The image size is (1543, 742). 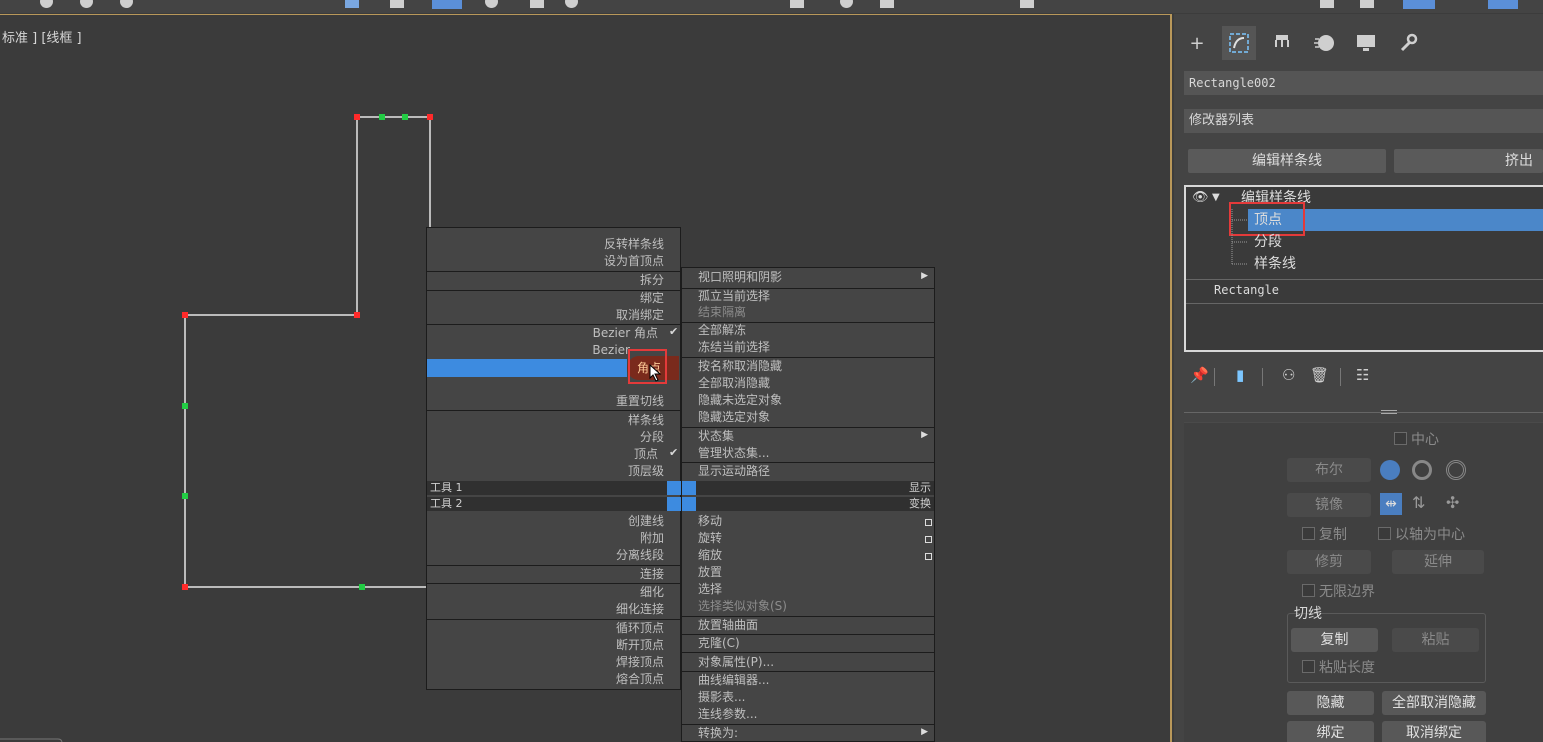 What do you see at coordinates (646, 420) in the screenshot?
I see `menu-item-spline: 样条线` at bounding box center [646, 420].